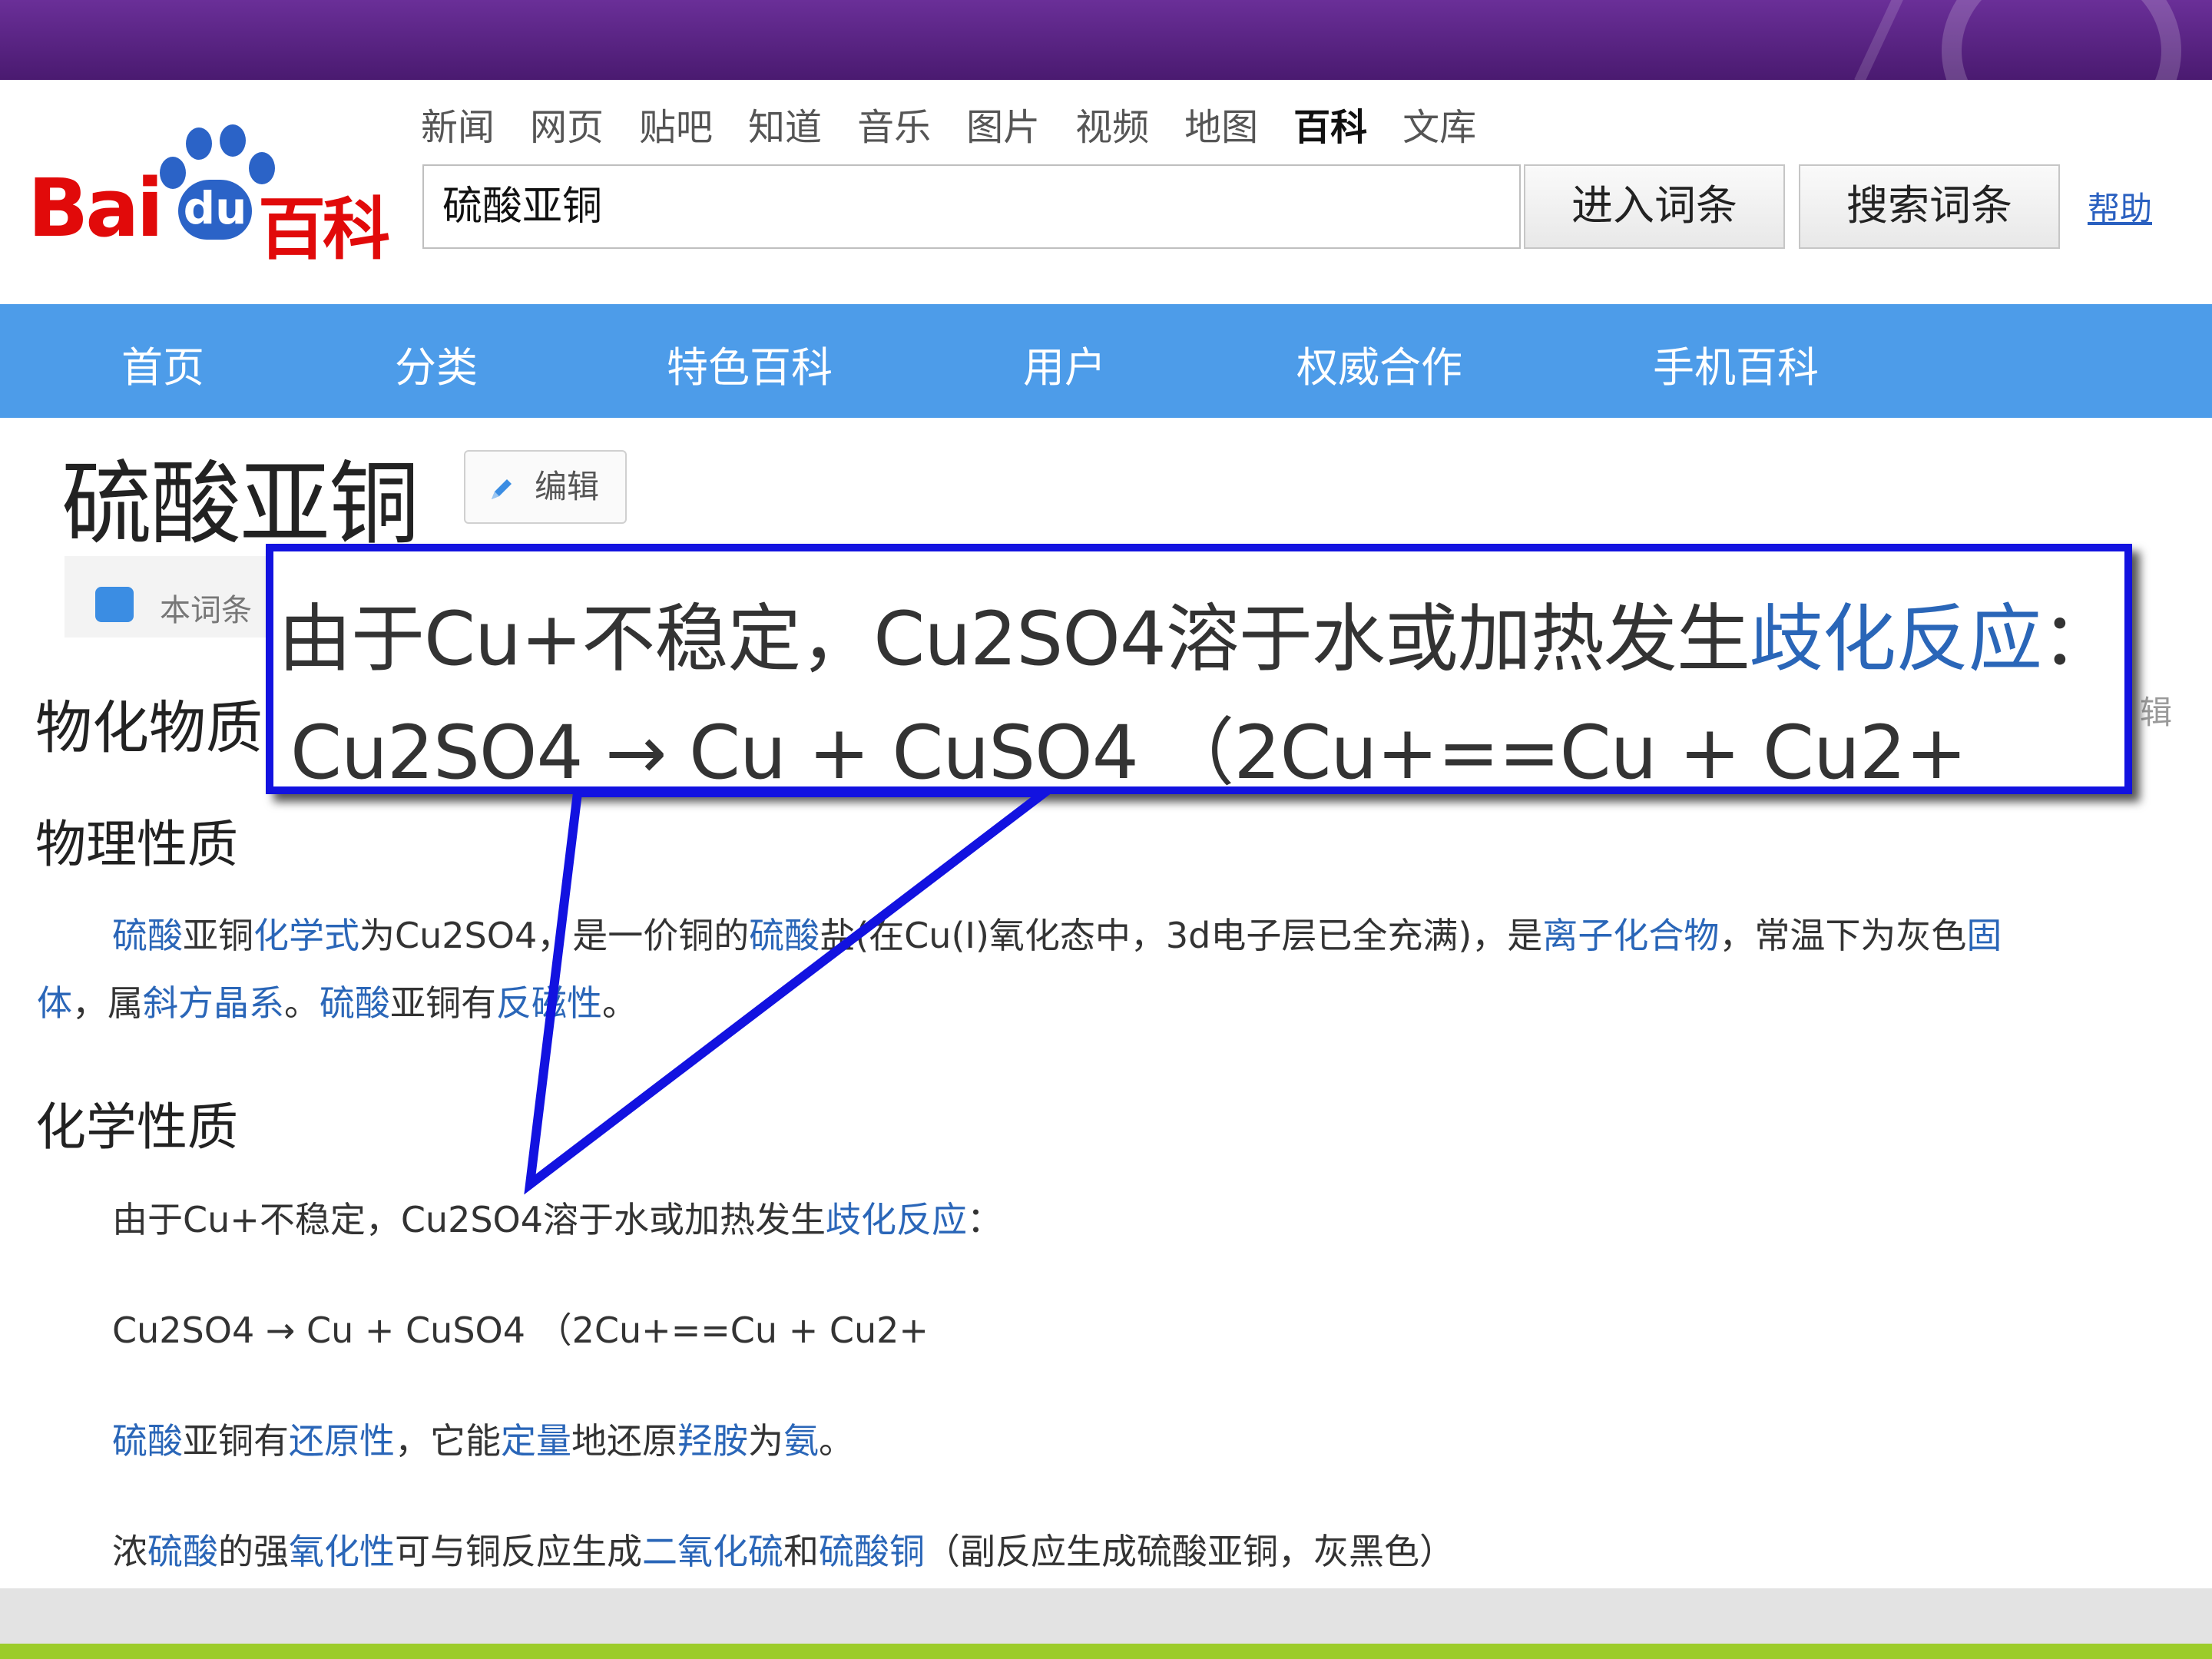  I want to click on inline-text: ，它能, so click(448, 1441).